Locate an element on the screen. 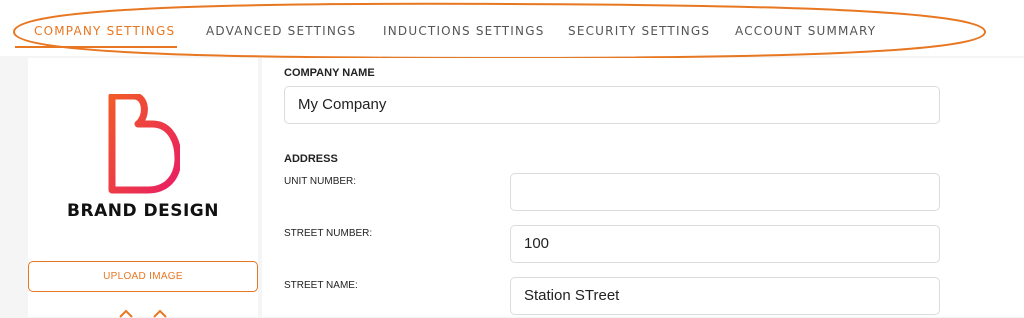  tab-security-settings: SECURITY SETTINGS is located at coordinates (639, 31).